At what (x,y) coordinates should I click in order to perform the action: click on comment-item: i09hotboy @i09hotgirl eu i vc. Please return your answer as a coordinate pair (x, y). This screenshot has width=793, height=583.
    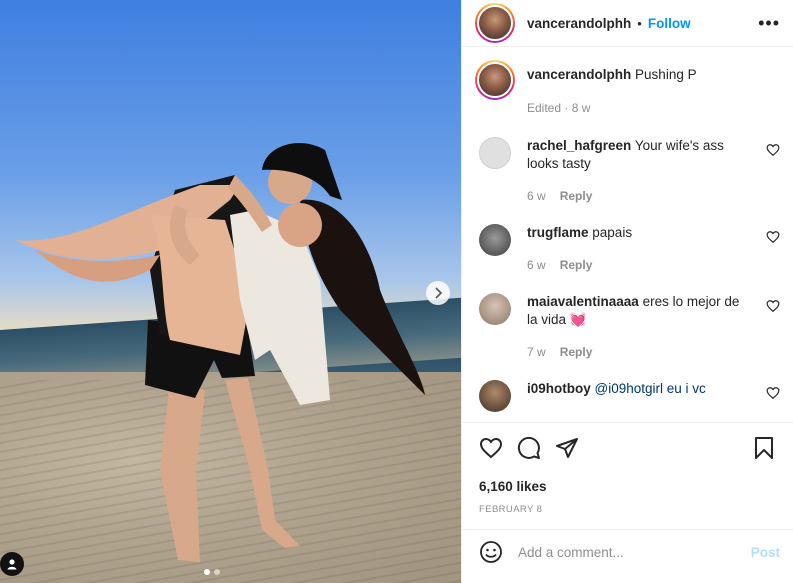
    Looking at the image, I should click on (627, 396).